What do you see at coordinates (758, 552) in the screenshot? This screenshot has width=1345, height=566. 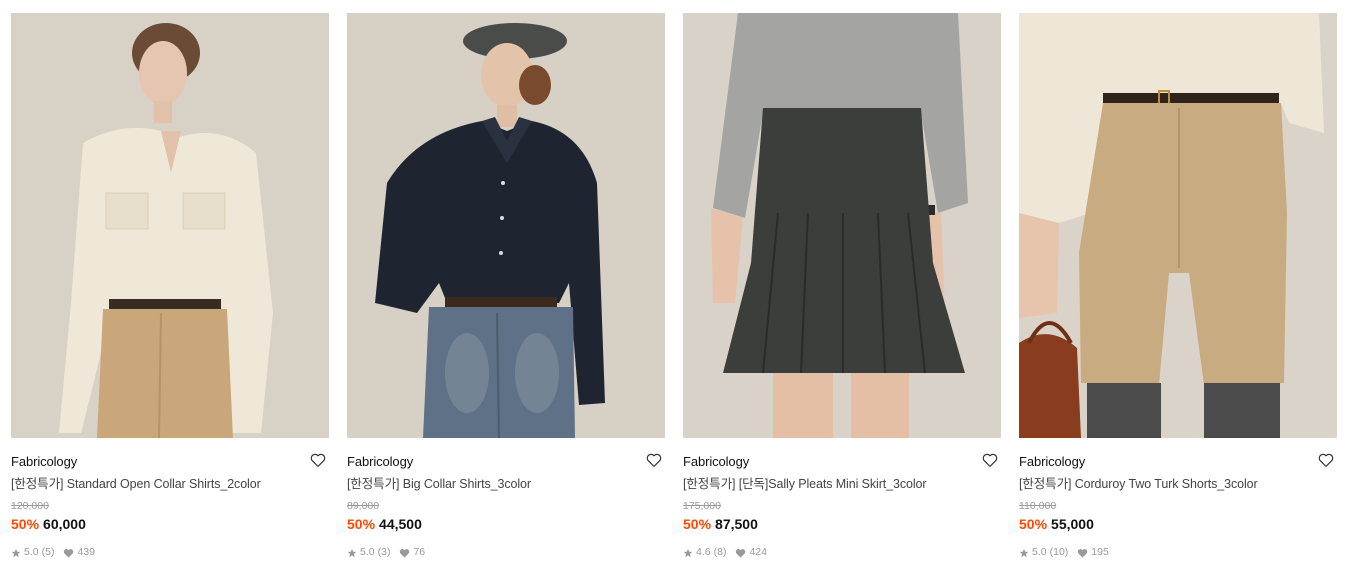 I see `like-count: 424` at bounding box center [758, 552].